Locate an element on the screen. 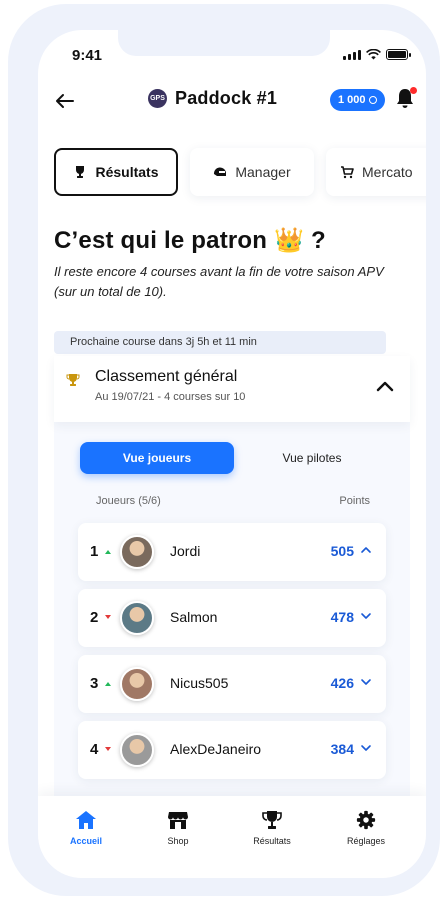  ranking-row: 4 AlexDeJaneiro 384 is located at coordinates (232, 750).